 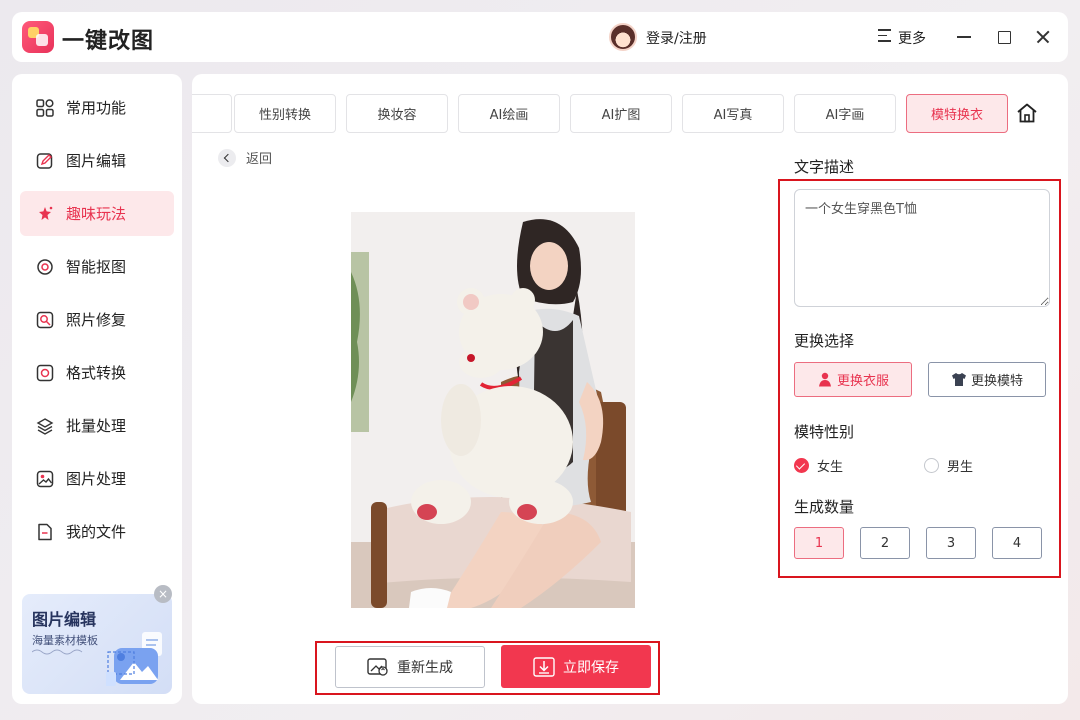 I want to click on photo-edit-illustration-icon, so click(x=134, y=659).